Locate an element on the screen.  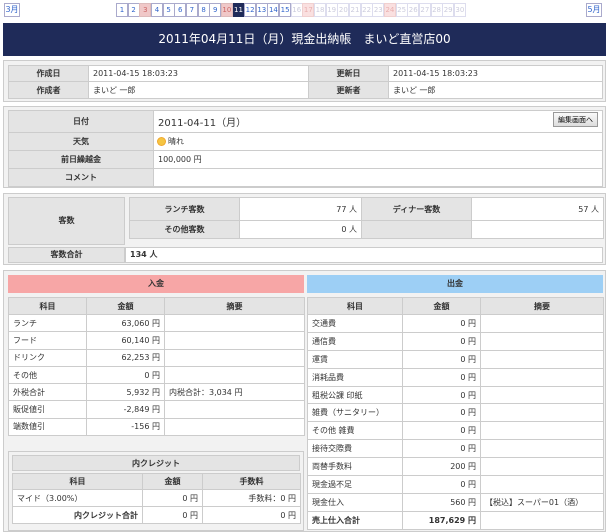
expense-row: 通信費 0 円 is located at coordinates (455, 341).